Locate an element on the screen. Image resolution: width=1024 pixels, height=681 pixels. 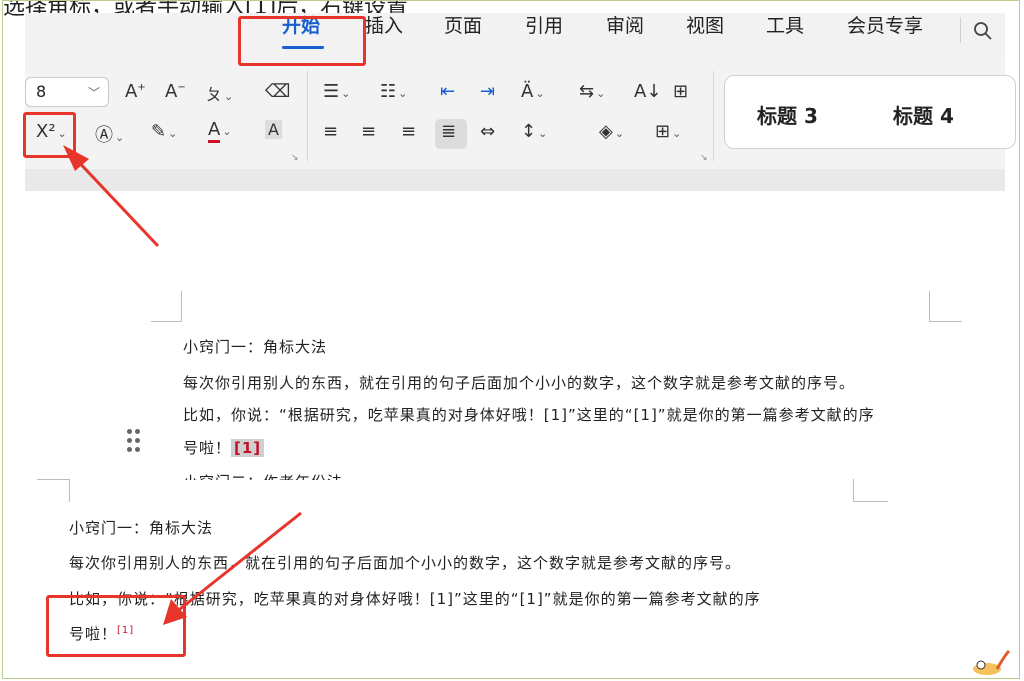
arrow-head is located at coordinates (175, 612).